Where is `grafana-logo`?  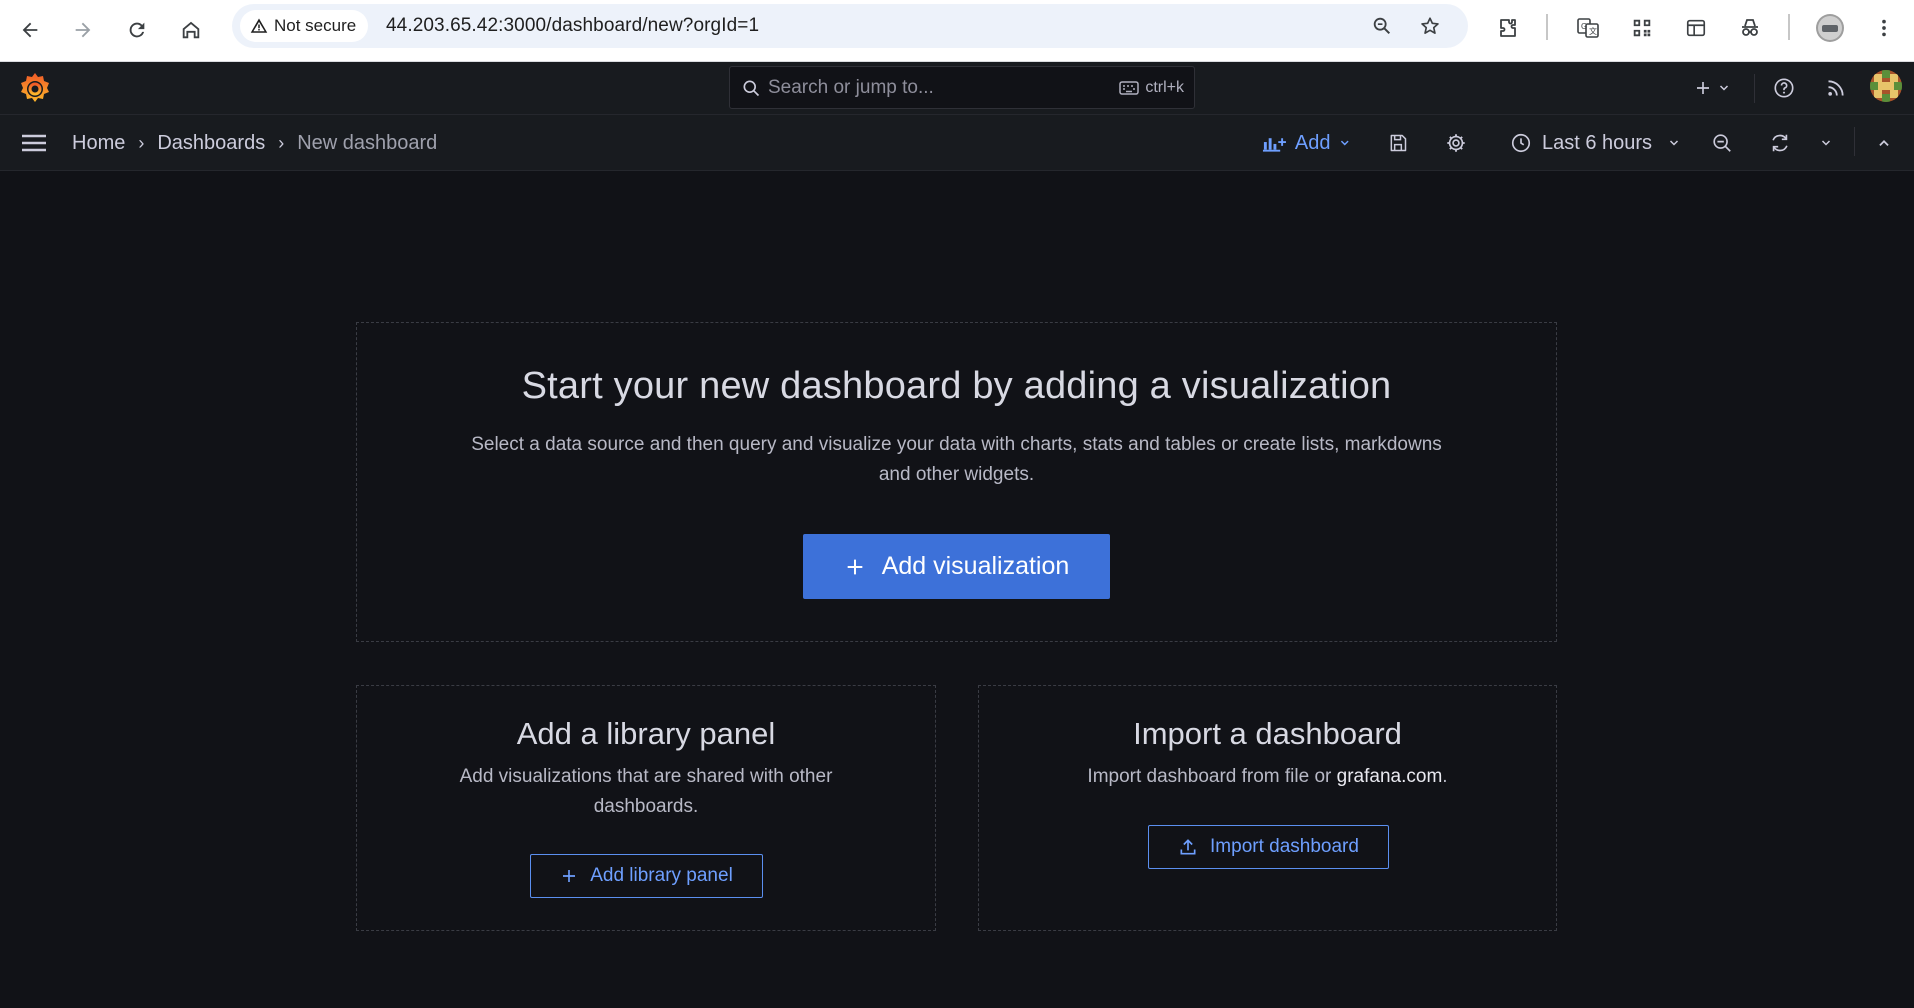
grafana-logo is located at coordinates (35, 88).